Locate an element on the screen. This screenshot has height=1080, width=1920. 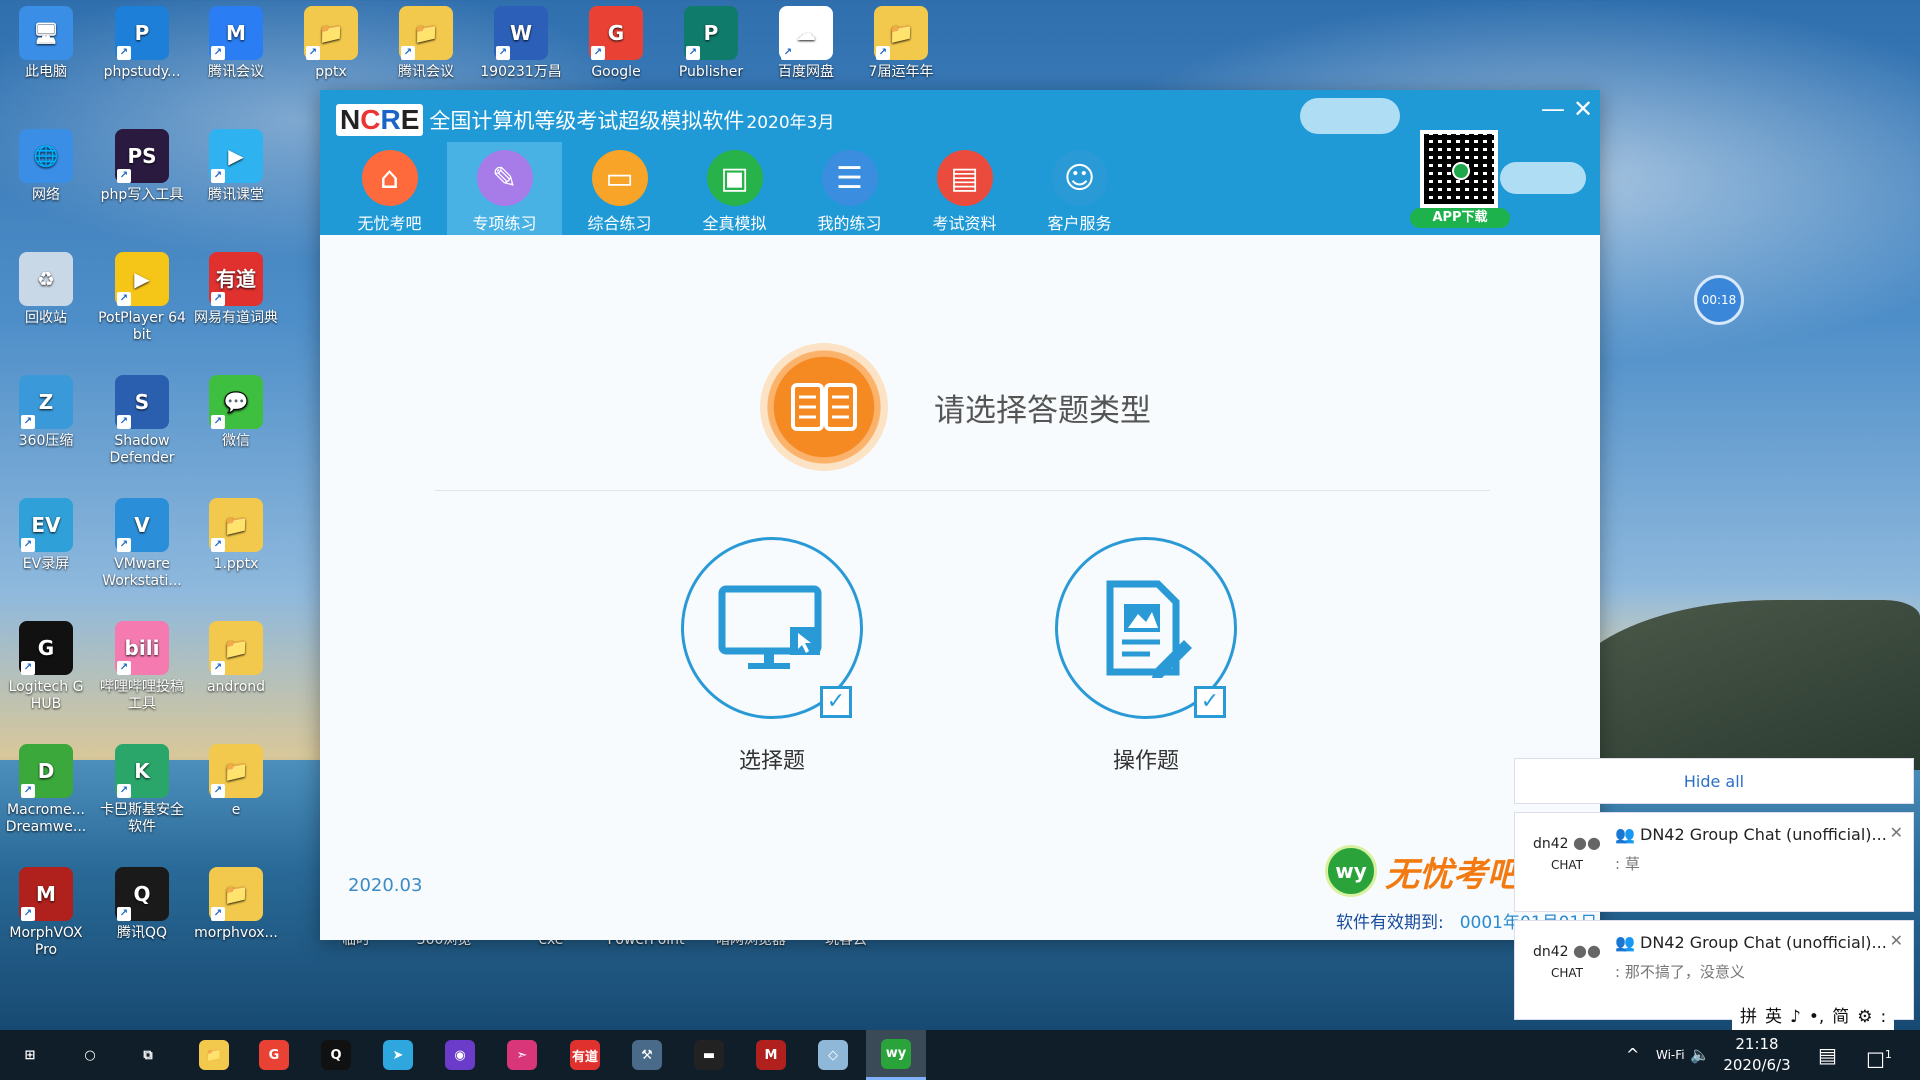
nav-item: ▤ 考试资料 is located at coordinates (964, 188).